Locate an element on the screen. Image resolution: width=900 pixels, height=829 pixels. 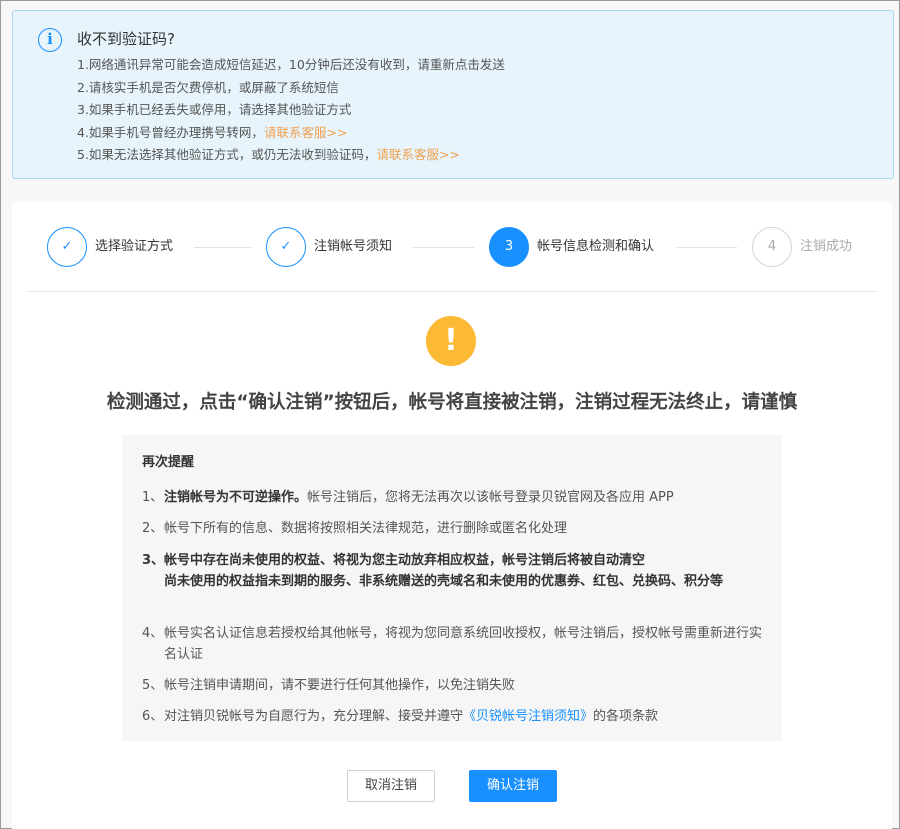
reminder-item: 6、对注销贝锐帐号为自愿行为，充分理解、接受并遵守《贝锐帐号注销须知》的各项条款 is located at coordinates (453, 716).